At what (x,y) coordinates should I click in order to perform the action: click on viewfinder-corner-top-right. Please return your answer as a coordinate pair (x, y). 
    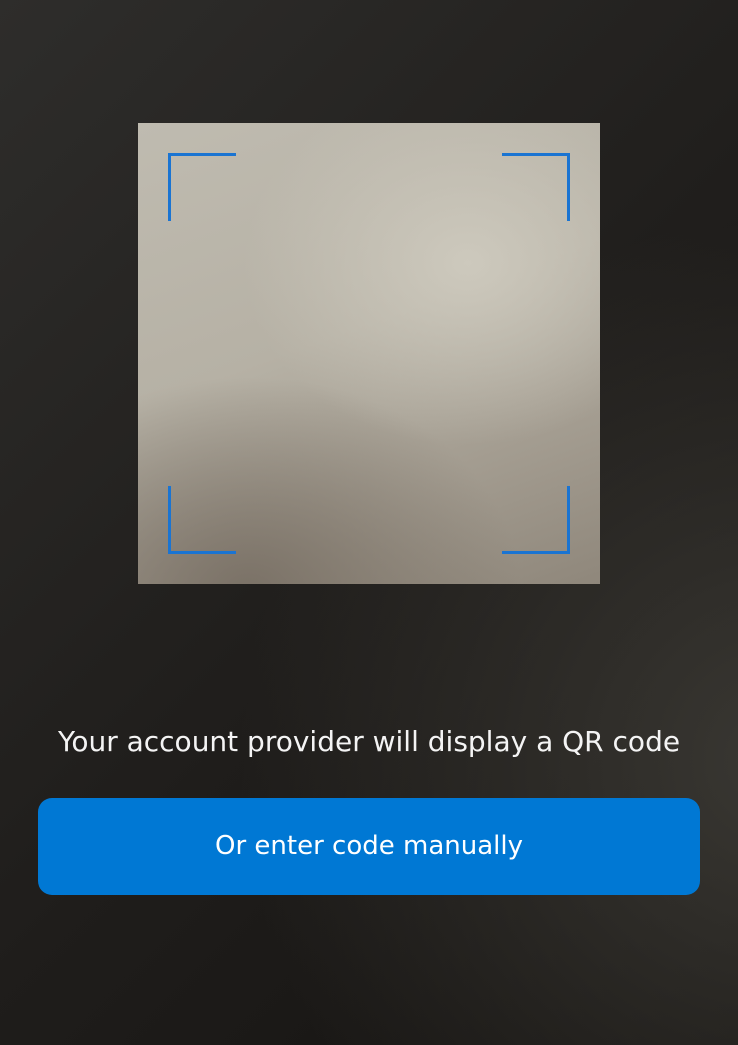
    Looking at the image, I should click on (536, 187).